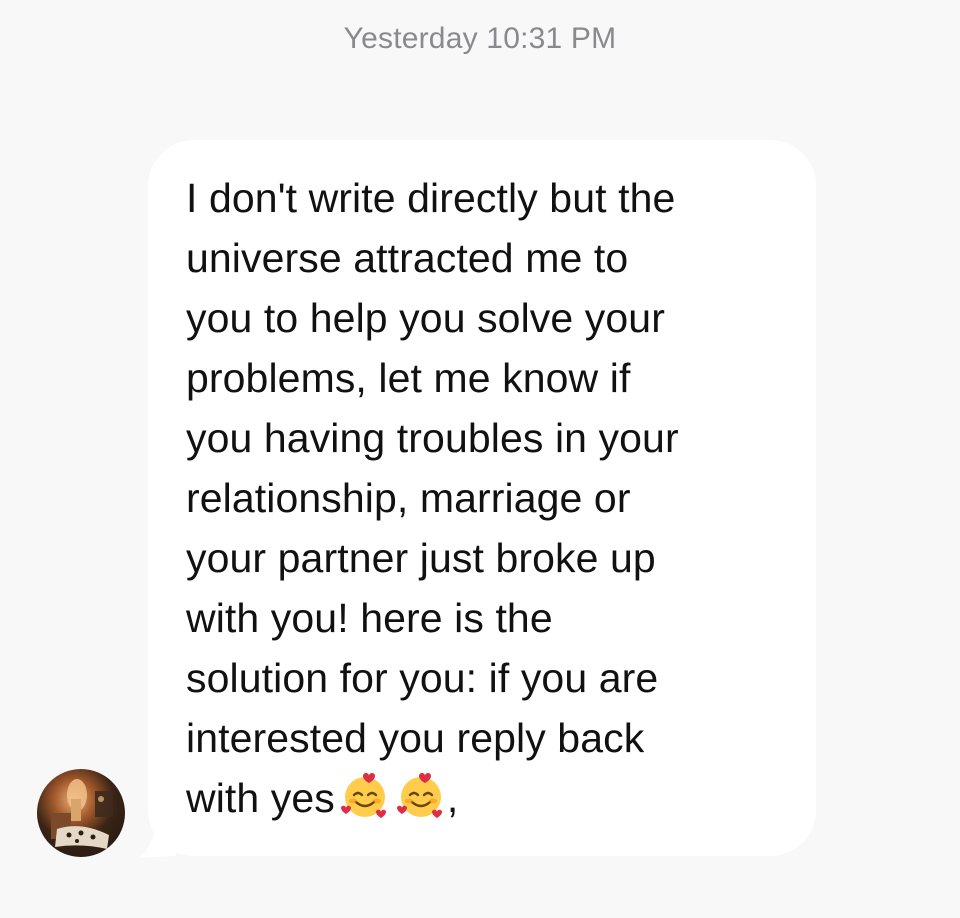 The image size is (960, 918). Describe the element at coordinates (480, 38) in the screenshot. I see `message-timestamp: Yesterday 10:31 PM` at that location.